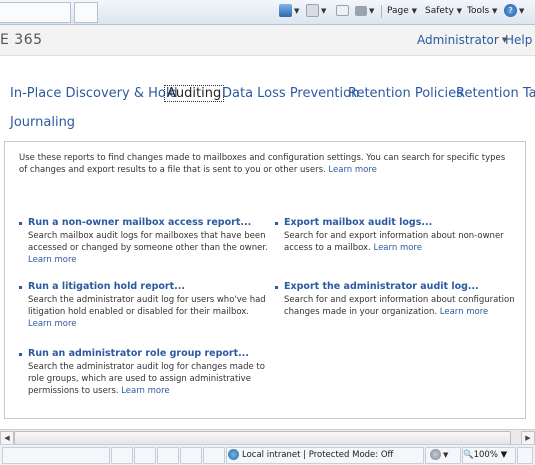 The width and height of the screenshot is (535, 465). I want to click on print-button: ▼, so click(364, 11).